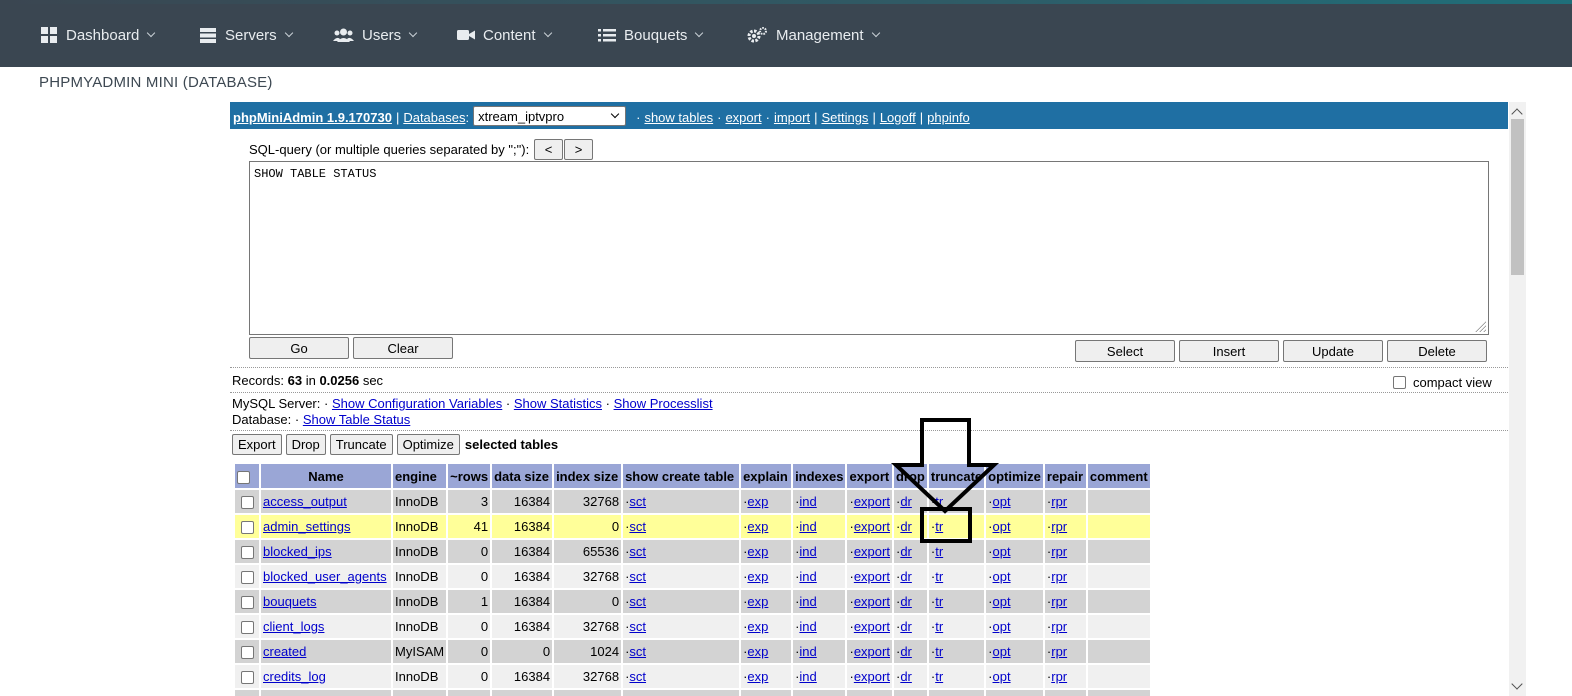 This screenshot has width=1572, height=696. I want to click on col-name: Name, so click(326, 476).